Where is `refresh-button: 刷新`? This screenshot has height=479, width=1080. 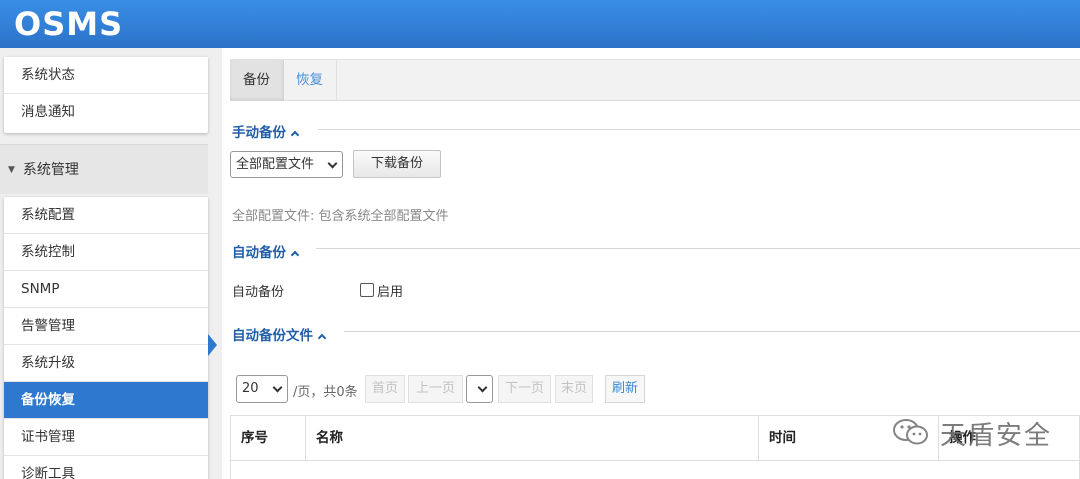
refresh-button: 刷新 is located at coordinates (625, 389).